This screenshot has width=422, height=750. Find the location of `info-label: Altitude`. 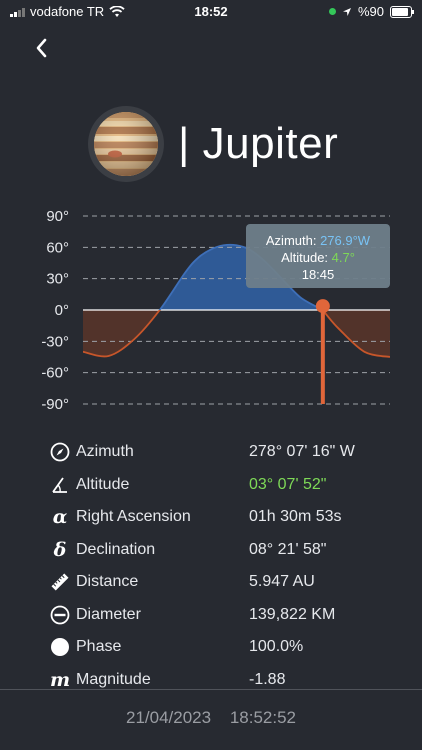

info-label: Altitude is located at coordinates (103, 484).